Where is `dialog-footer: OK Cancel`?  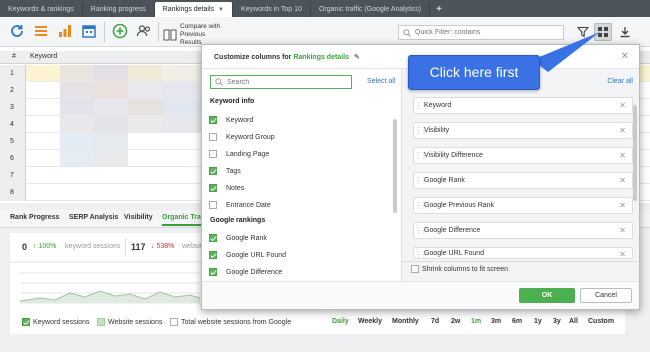 dialog-footer: OK Cancel is located at coordinates (420, 295).